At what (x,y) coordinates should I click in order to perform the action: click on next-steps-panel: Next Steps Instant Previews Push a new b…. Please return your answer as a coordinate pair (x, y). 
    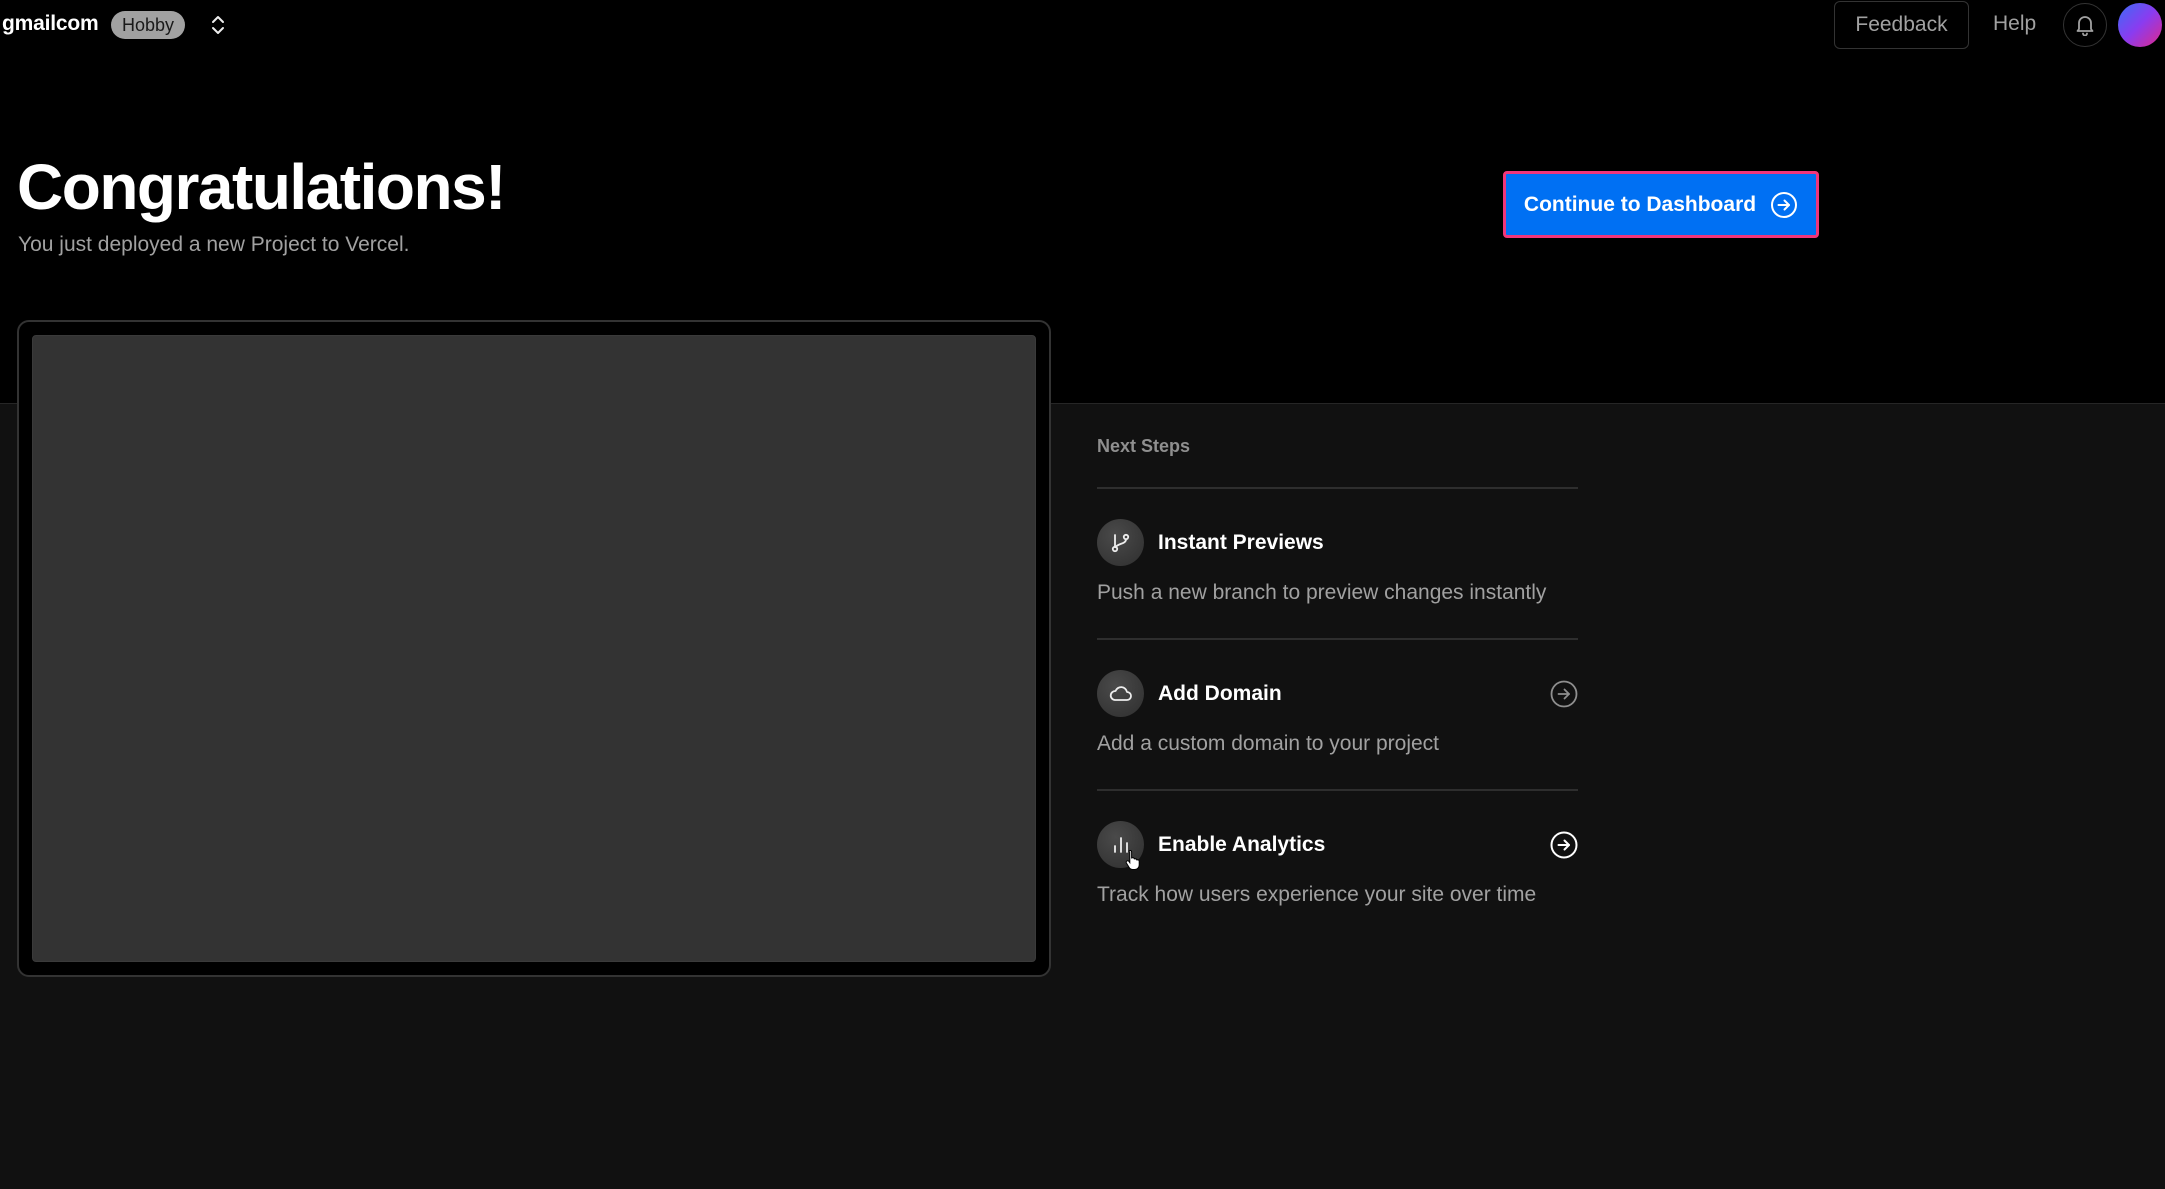
    Looking at the image, I should click on (1337, 686).